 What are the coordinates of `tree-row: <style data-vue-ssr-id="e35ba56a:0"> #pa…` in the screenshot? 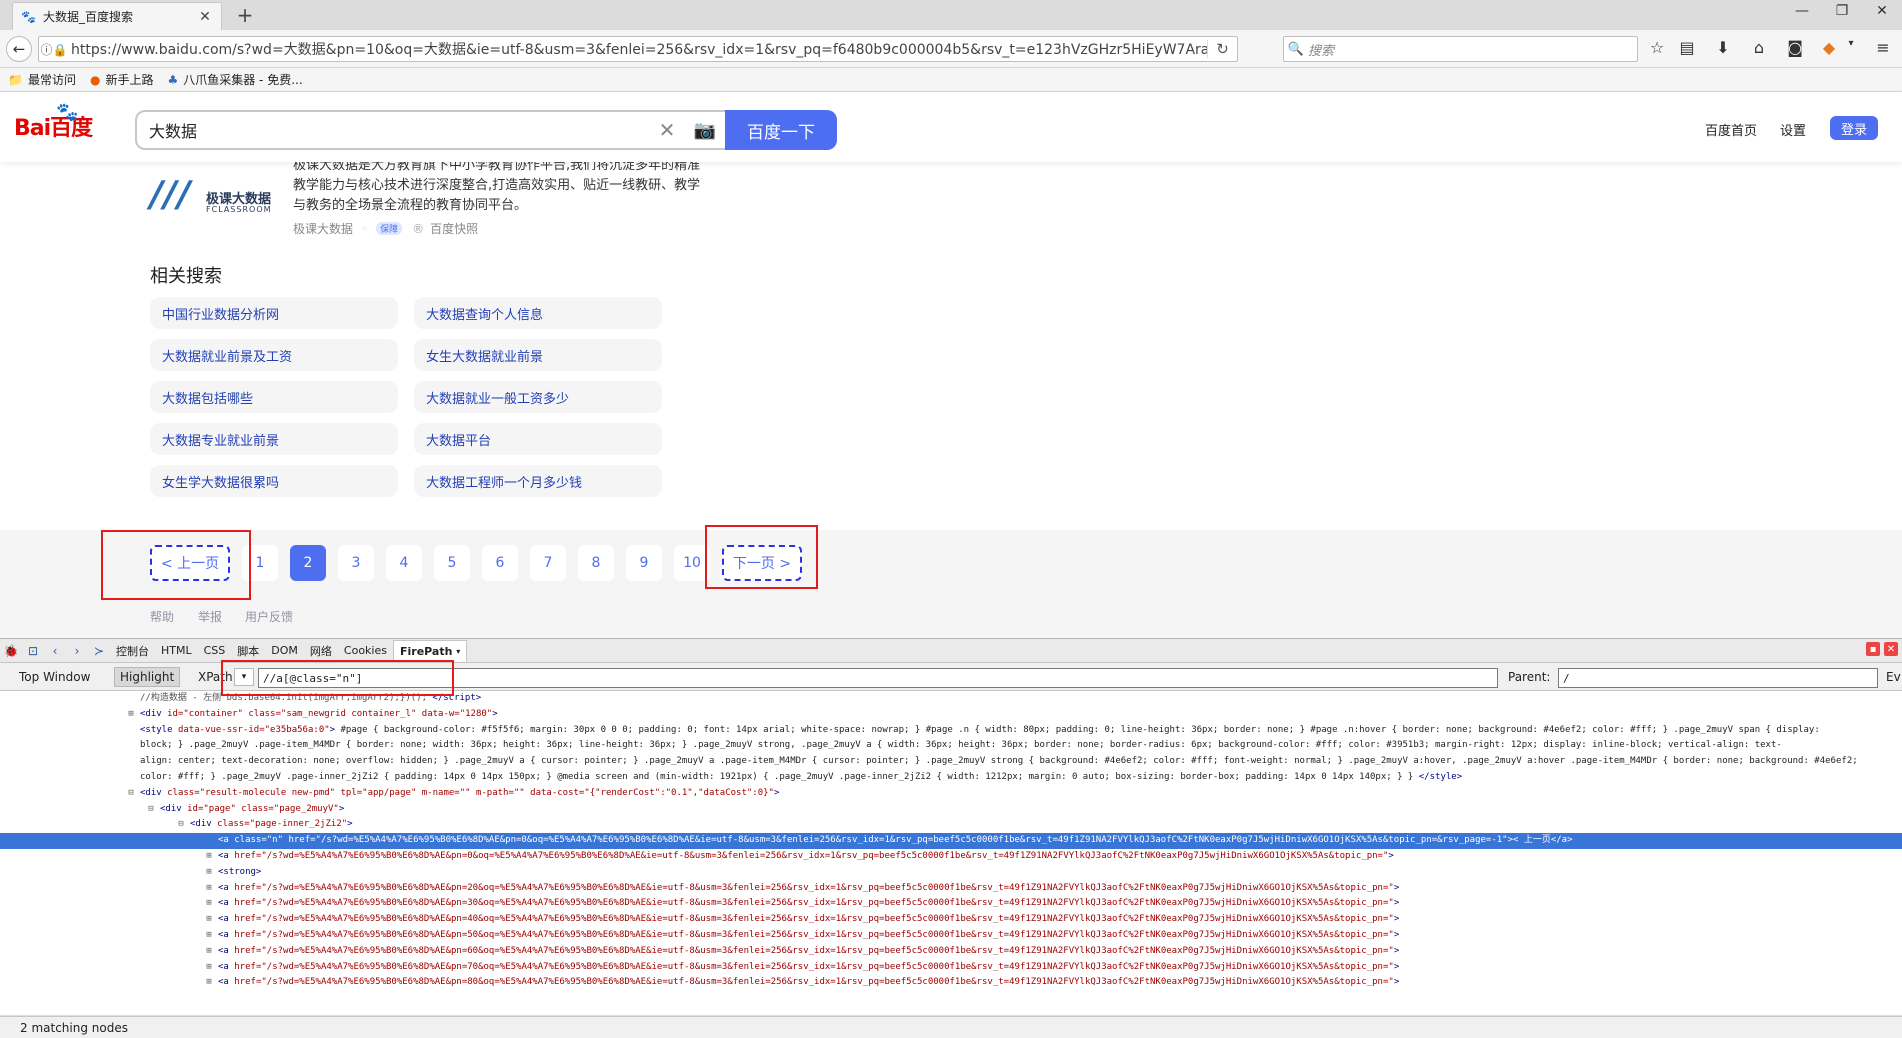 It's located at (951, 731).